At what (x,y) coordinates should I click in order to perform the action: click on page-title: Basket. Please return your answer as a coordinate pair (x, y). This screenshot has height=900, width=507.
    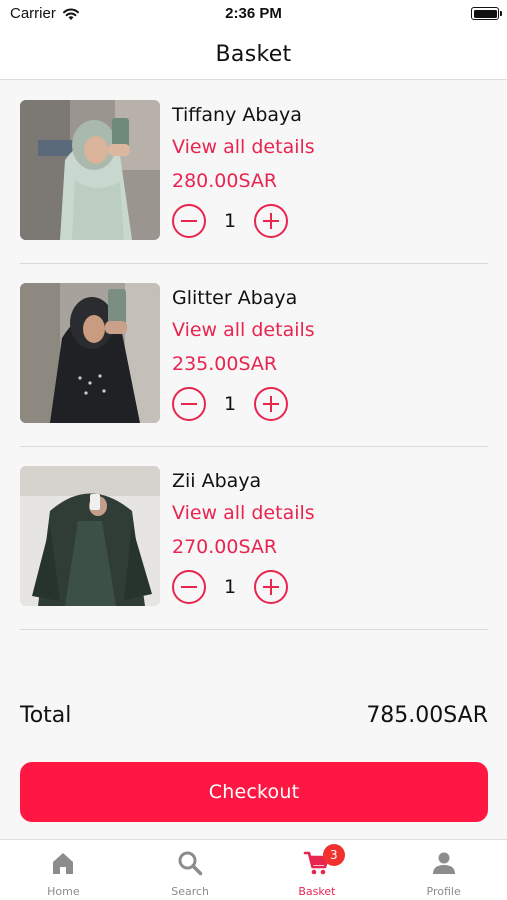
    Looking at the image, I should click on (253, 54).